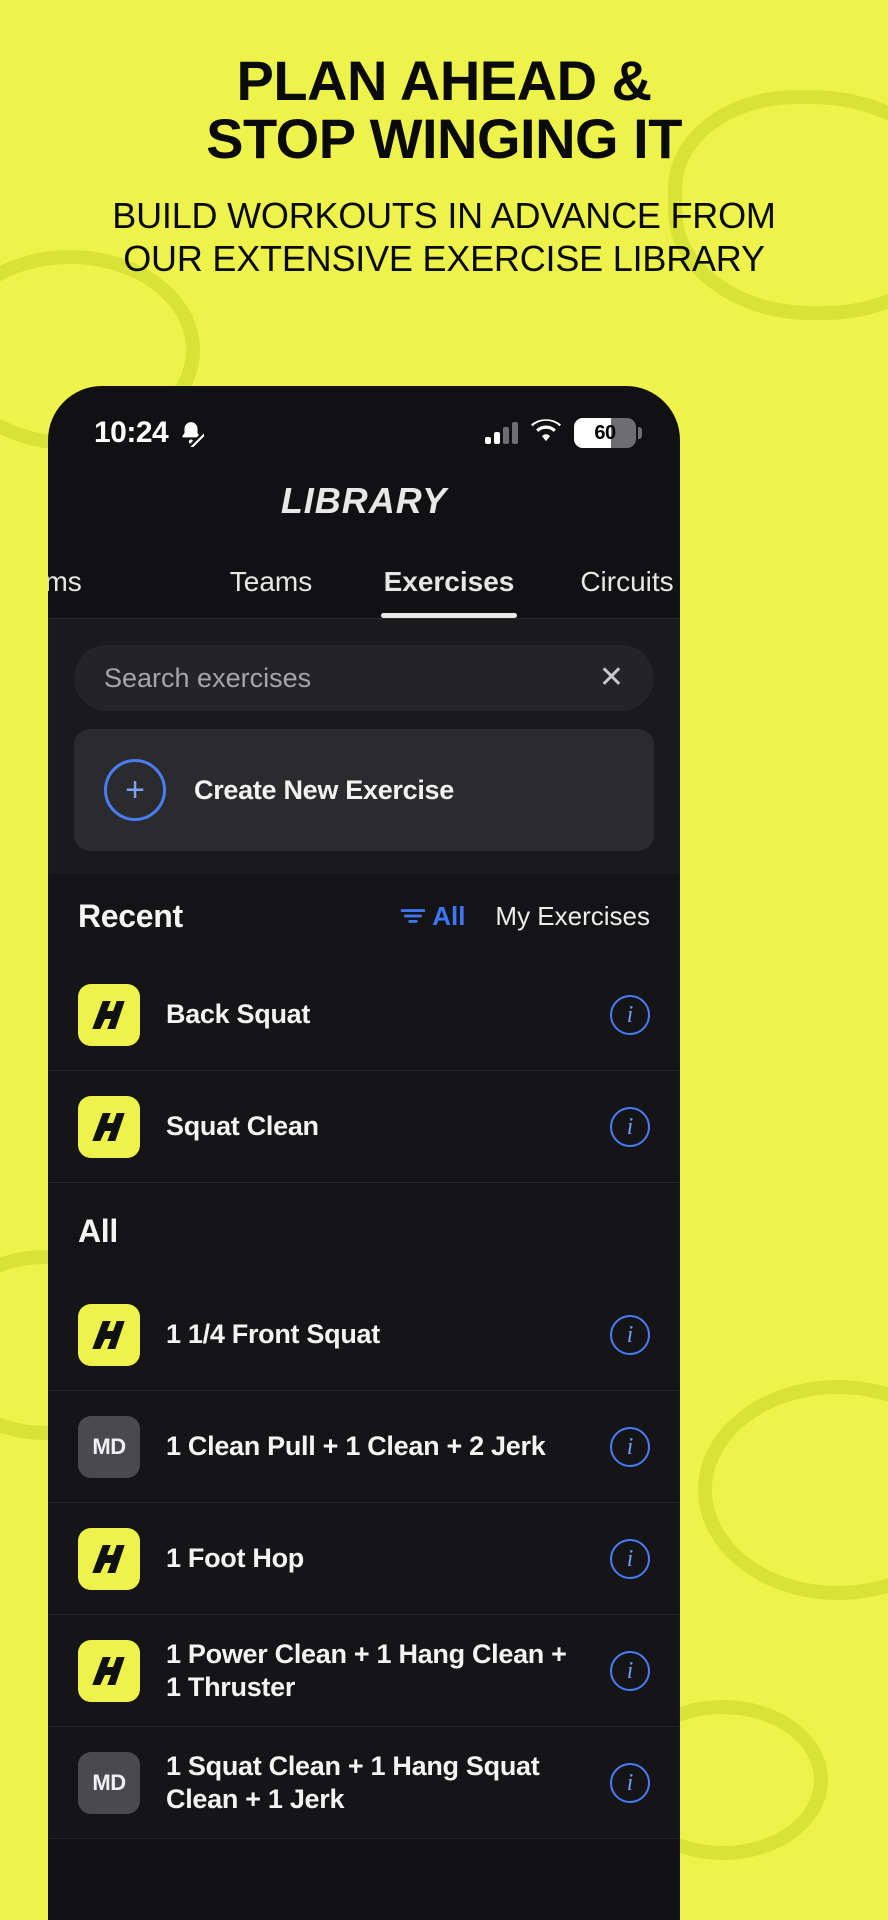  I want to click on hero-title-line-2: STOP WINGING IT, so click(444, 138).